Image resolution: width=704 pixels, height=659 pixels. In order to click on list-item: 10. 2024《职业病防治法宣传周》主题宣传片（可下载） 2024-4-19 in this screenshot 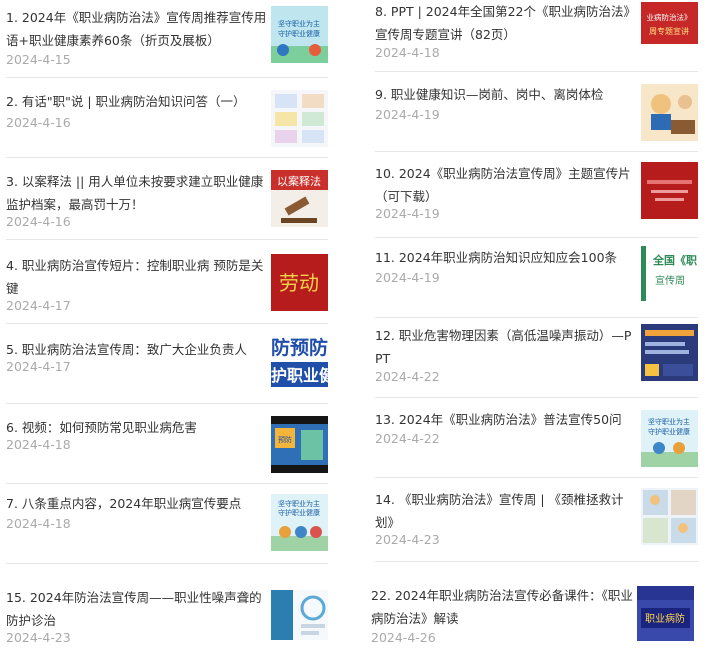, I will do `click(536, 195)`.